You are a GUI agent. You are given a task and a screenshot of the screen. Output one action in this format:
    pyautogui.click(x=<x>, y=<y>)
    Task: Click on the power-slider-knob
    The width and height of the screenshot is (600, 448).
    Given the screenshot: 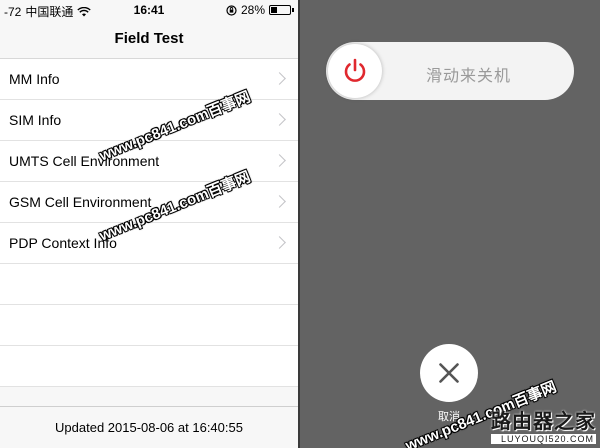 What is the action you would take?
    pyautogui.click(x=355, y=71)
    